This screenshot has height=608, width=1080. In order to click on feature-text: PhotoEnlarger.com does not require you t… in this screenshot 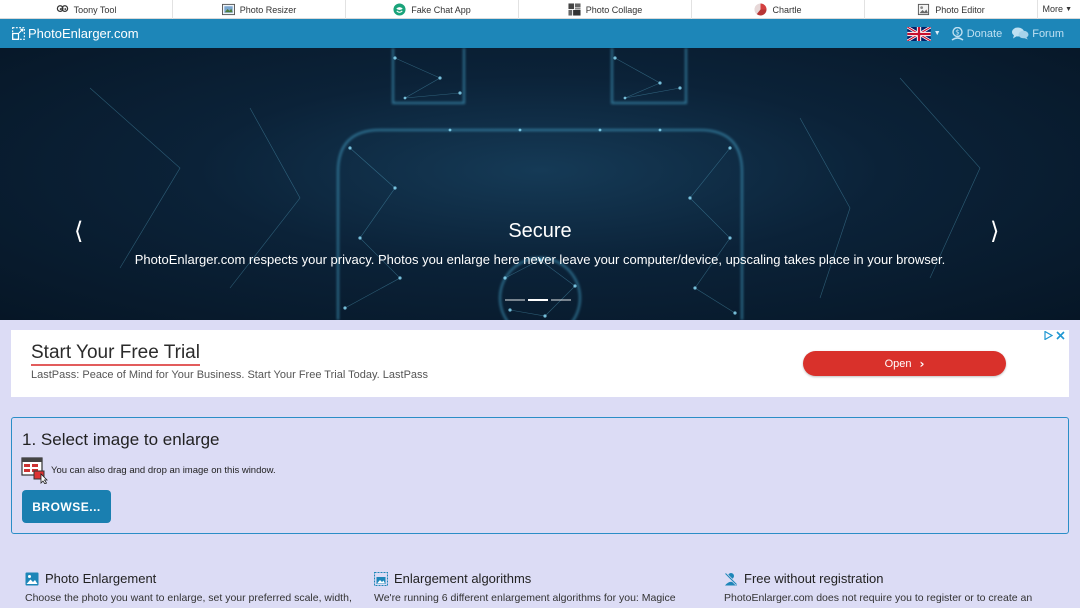, I will do `click(878, 598)`.